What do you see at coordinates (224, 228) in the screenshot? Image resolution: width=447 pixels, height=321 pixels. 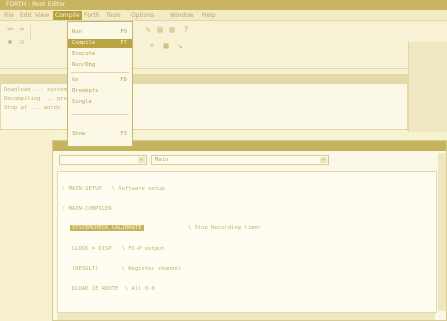 I see `code-comment: \ Stop Recording timer` at bounding box center [224, 228].